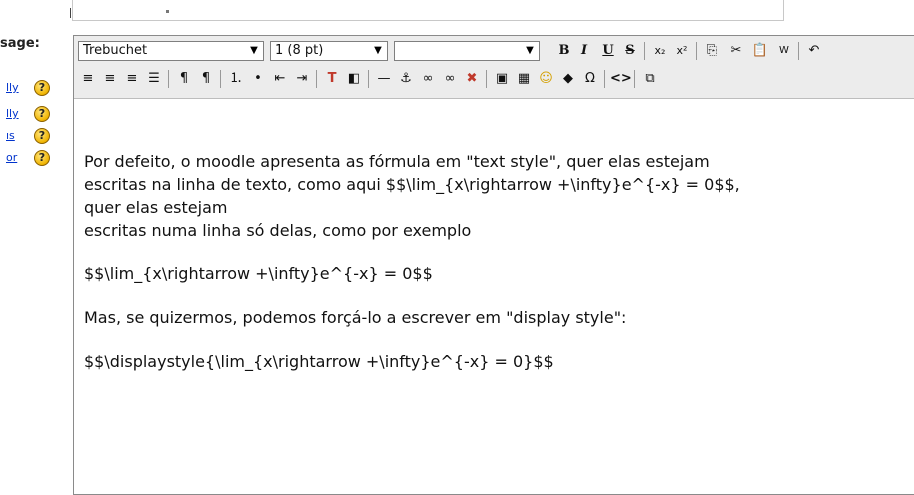 The width and height of the screenshot is (914, 495). What do you see at coordinates (630, 51) in the screenshot?
I see `strikethrough-button: S` at bounding box center [630, 51].